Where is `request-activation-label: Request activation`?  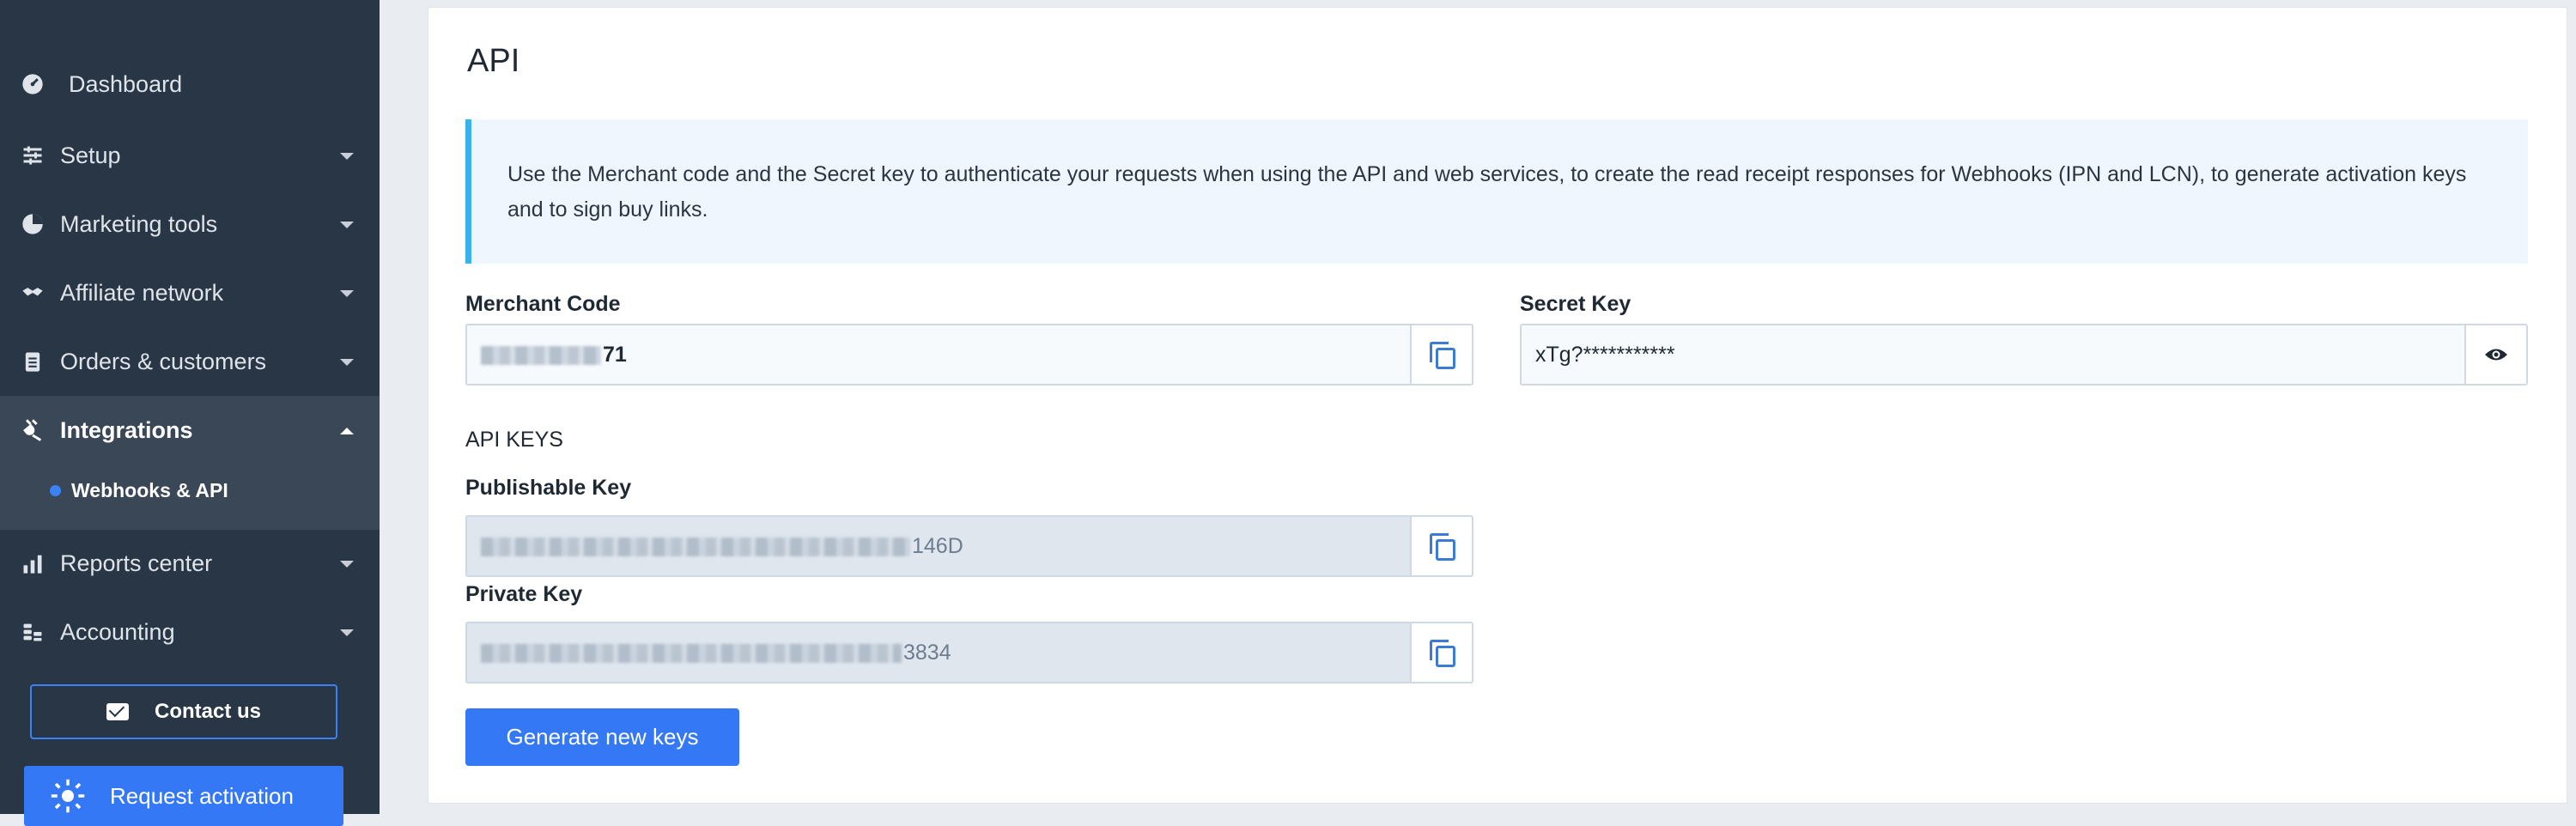 request-activation-label: Request activation is located at coordinates (202, 795).